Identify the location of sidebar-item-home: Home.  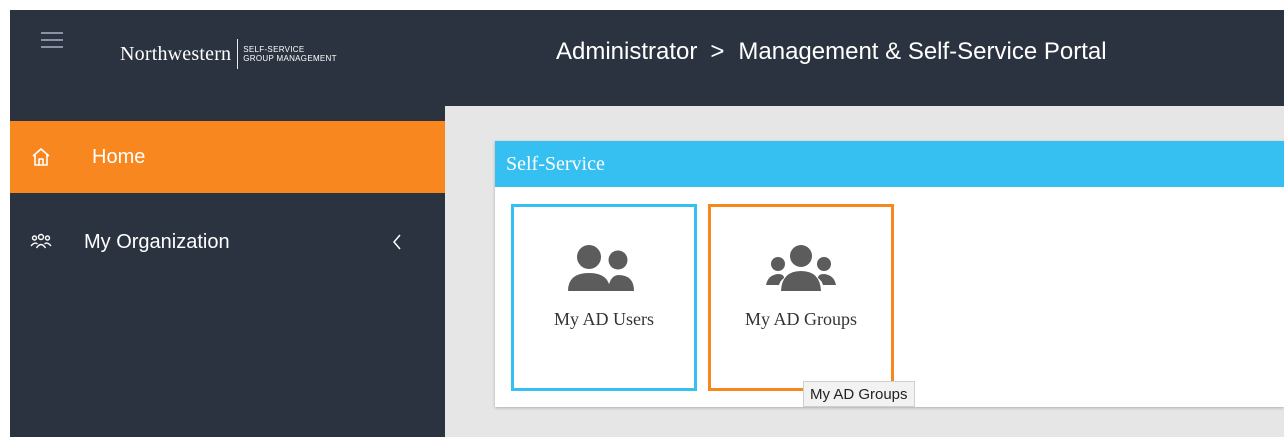
(227, 157).